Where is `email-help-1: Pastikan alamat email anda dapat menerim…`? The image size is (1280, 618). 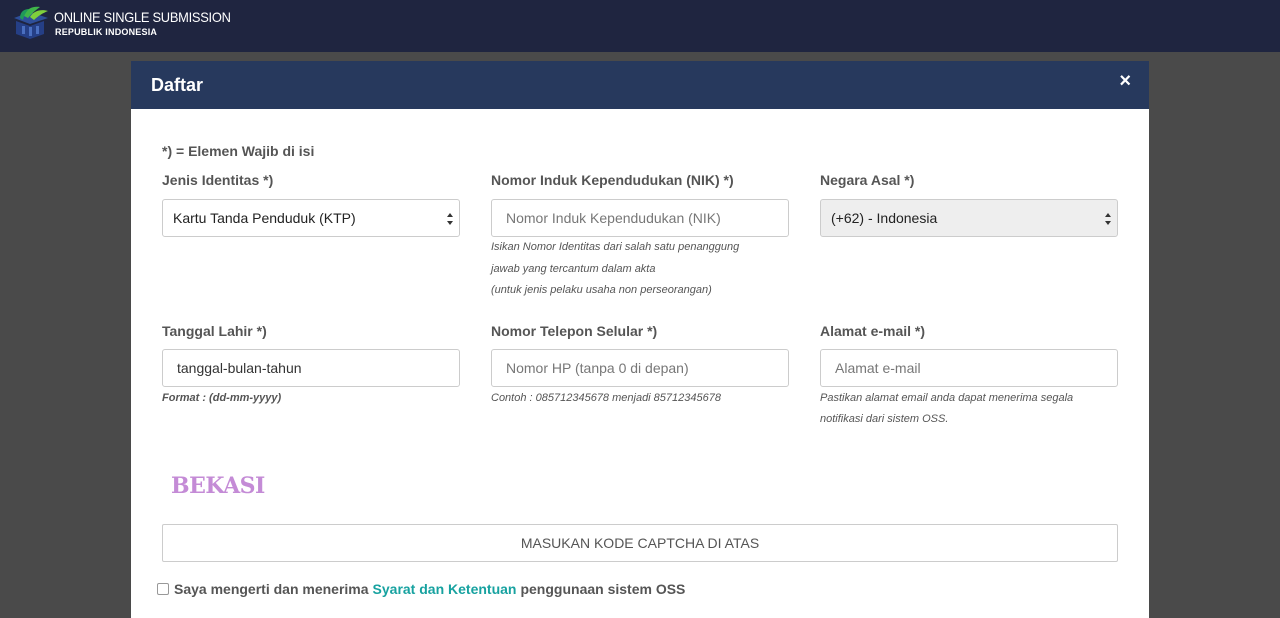 email-help-1: Pastikan alamat email anda dapat menerim… is located at coordinates (947, 398).